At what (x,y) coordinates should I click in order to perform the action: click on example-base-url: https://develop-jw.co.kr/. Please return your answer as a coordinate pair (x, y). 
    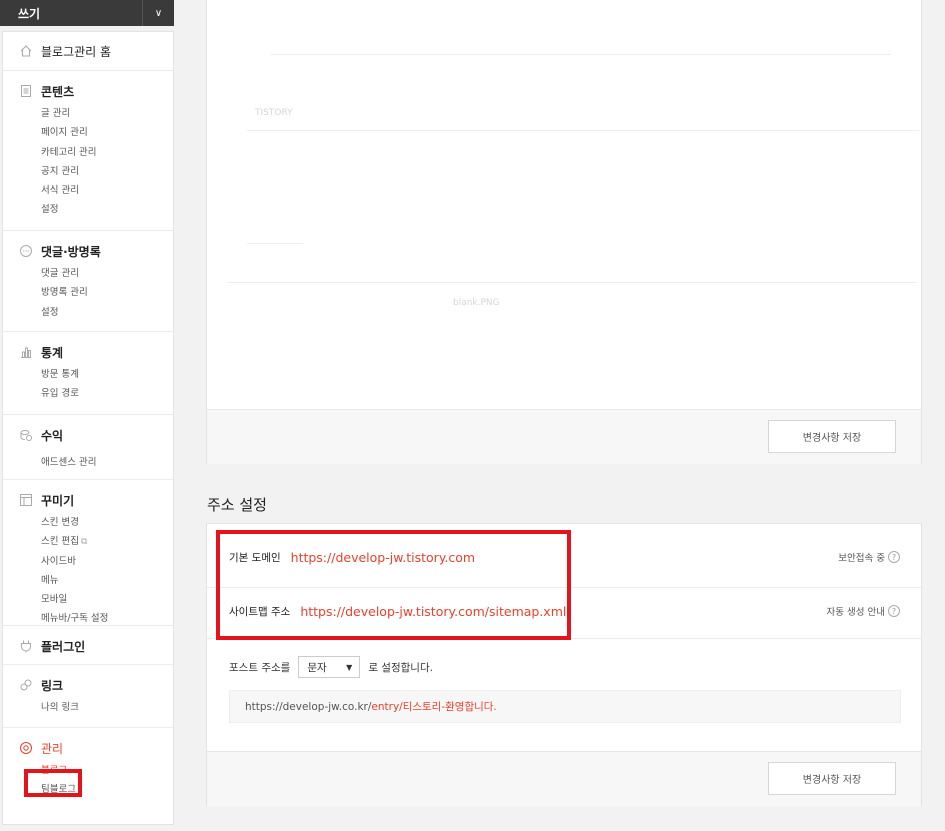
    Looking at the image, I should click on (308, 706).